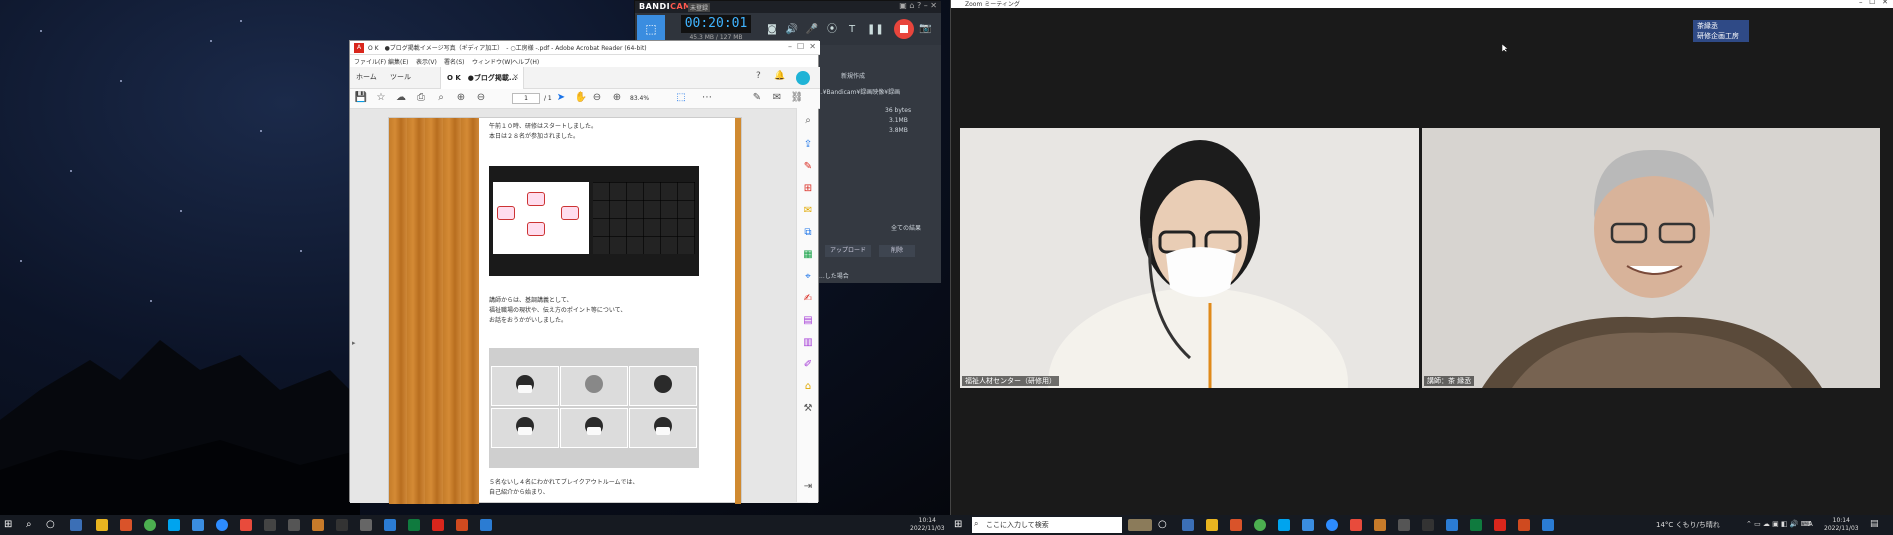 This screenshot has width=1893, height=535. Describe the element at coordinates (808, 321) in the screenshot. I see `protect-icon: ▤` at that location.